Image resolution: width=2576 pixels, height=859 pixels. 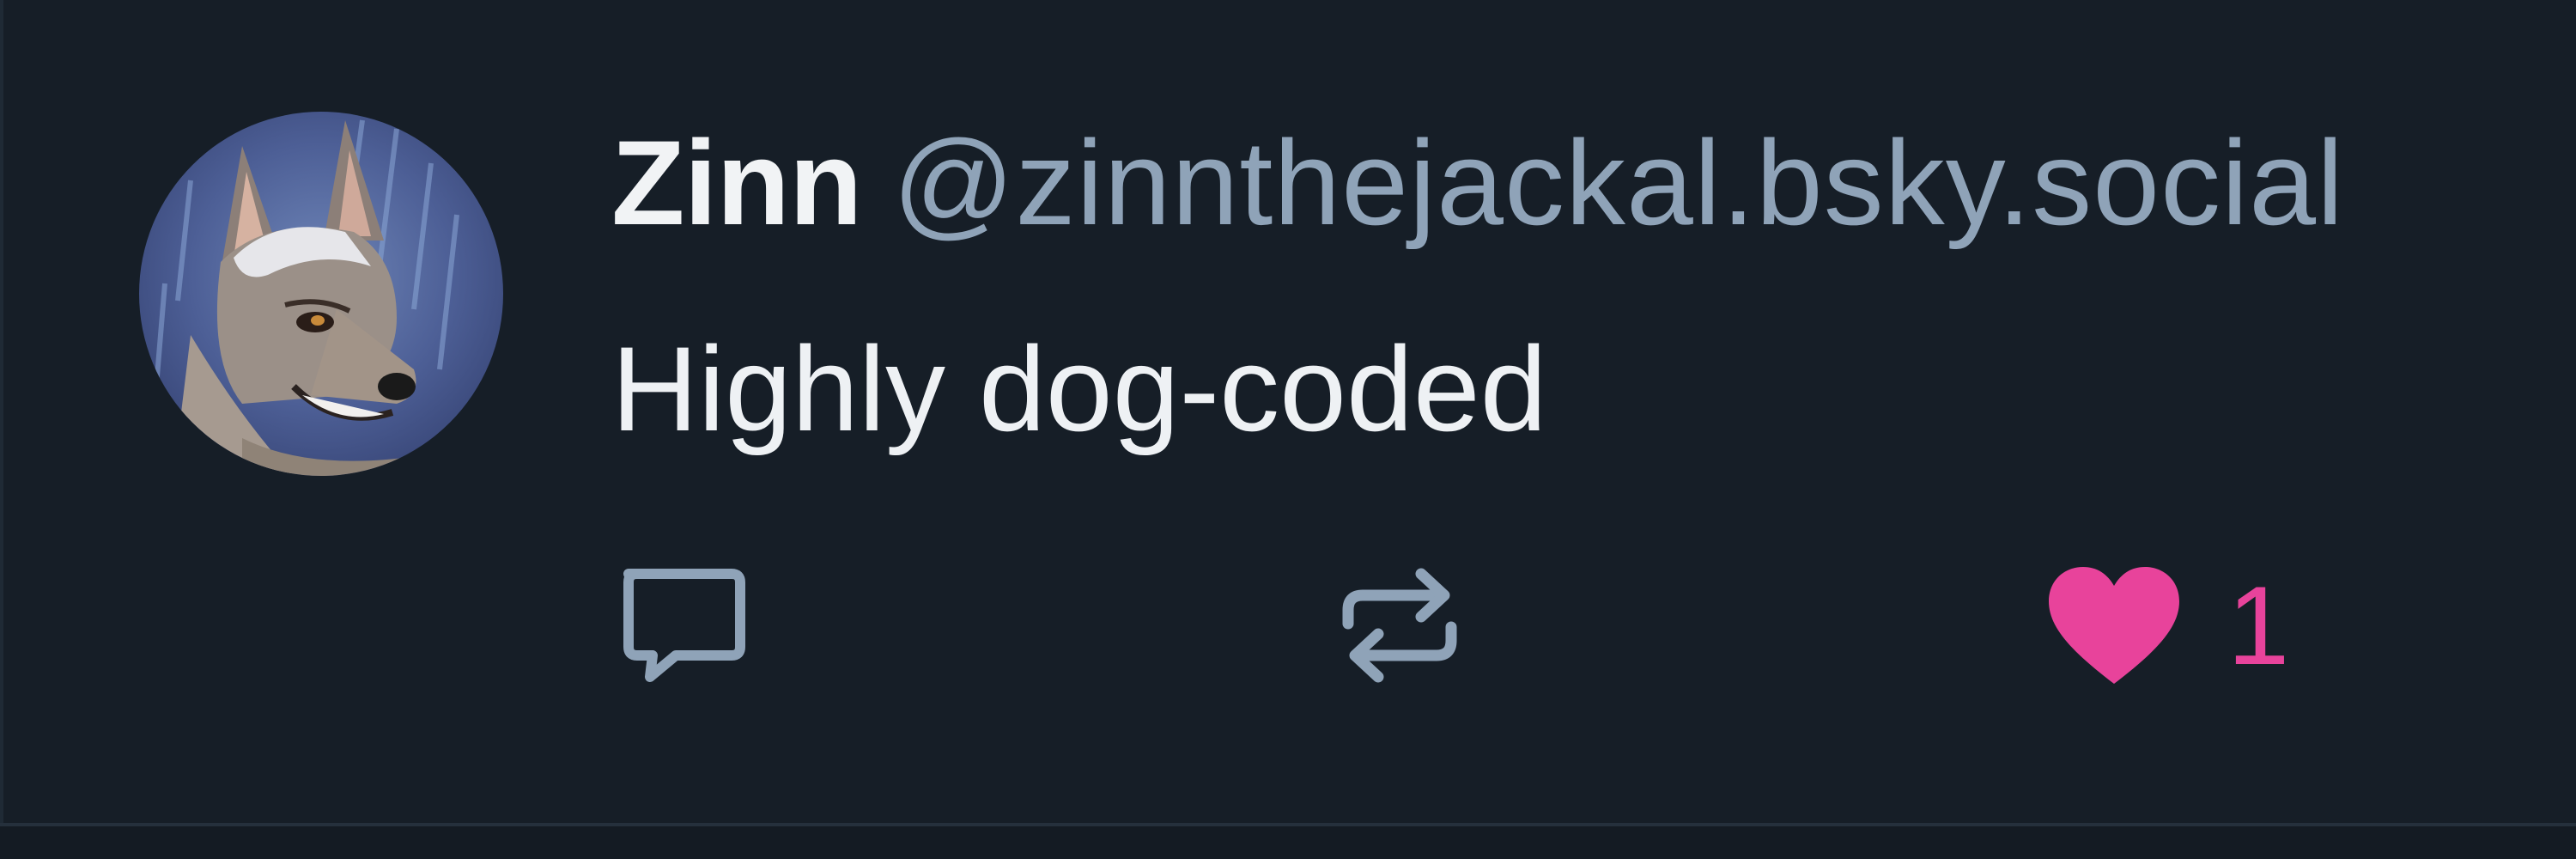 What do you see at coordinates (1618, 182) in the screenshot?
I see `author-handle: @zinnthejackal.bsky.social` at bounding box center [1618, 182].